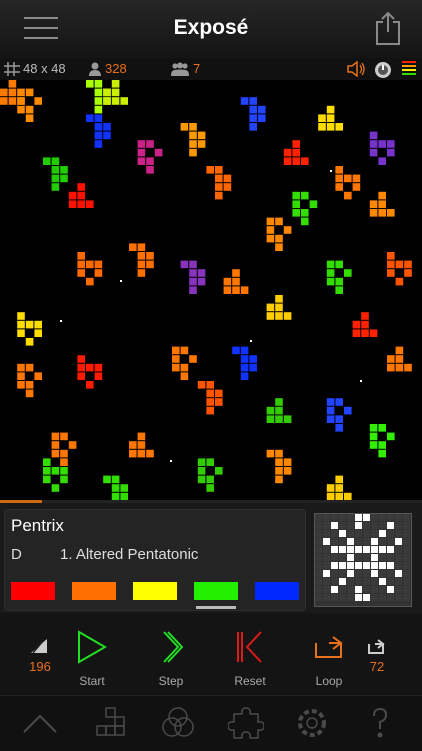  What do you see at coordinates (363, 560) in the screenshot?
I see `pattern-preview` at bounding box center [363, 560].